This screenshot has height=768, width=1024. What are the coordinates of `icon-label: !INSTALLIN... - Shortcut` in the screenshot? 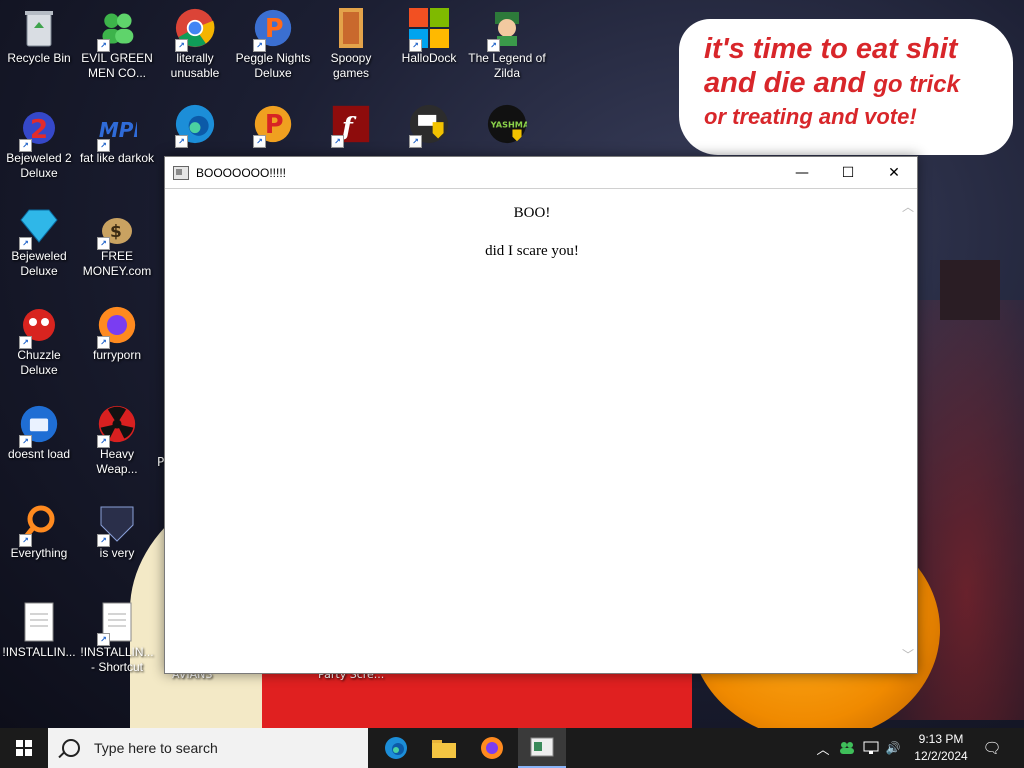 It's located at (117, 659).